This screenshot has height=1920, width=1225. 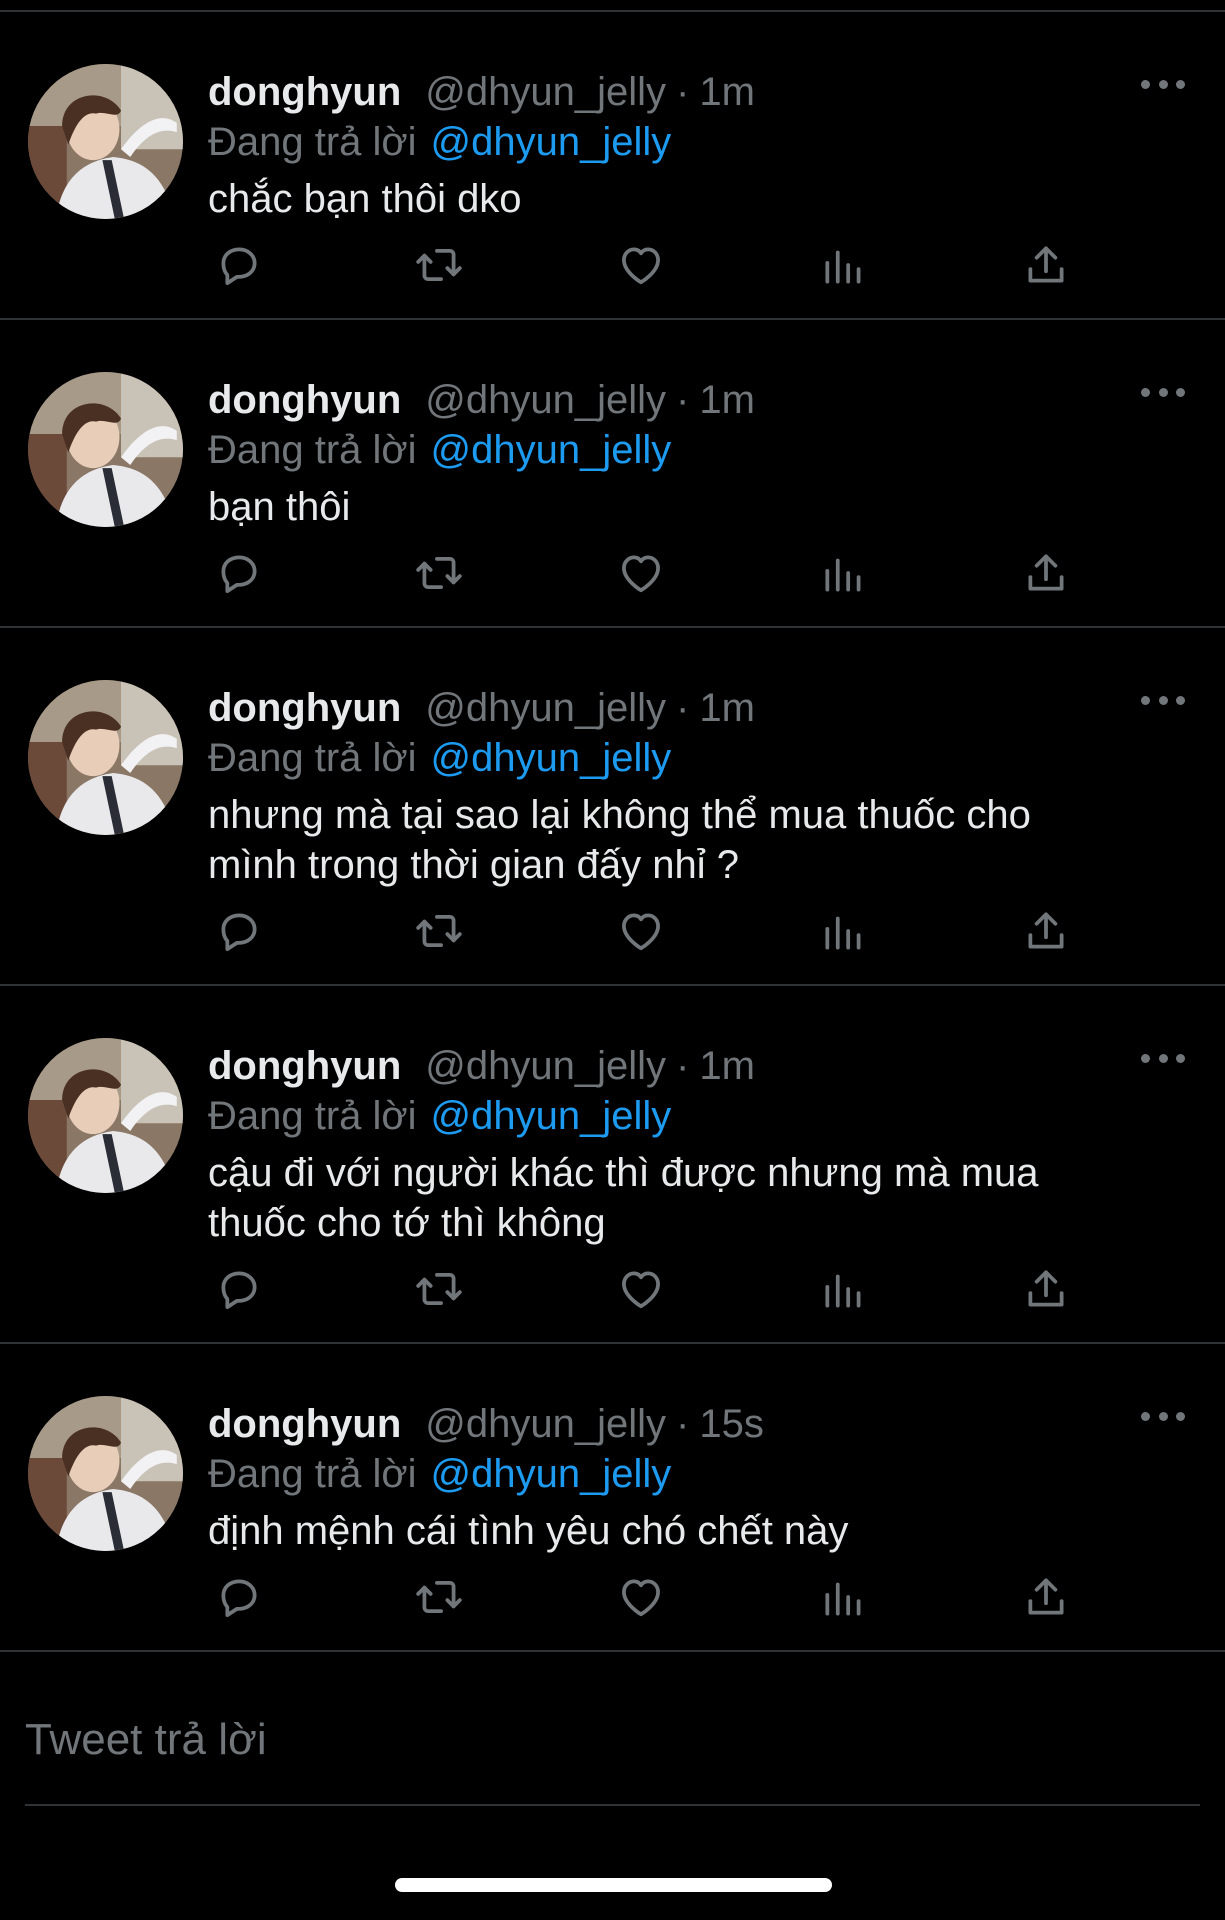 What do you see at coordinates (613, 1885) in the screenshot?
I see `home-indicator` at bounding box center [613, 1885].